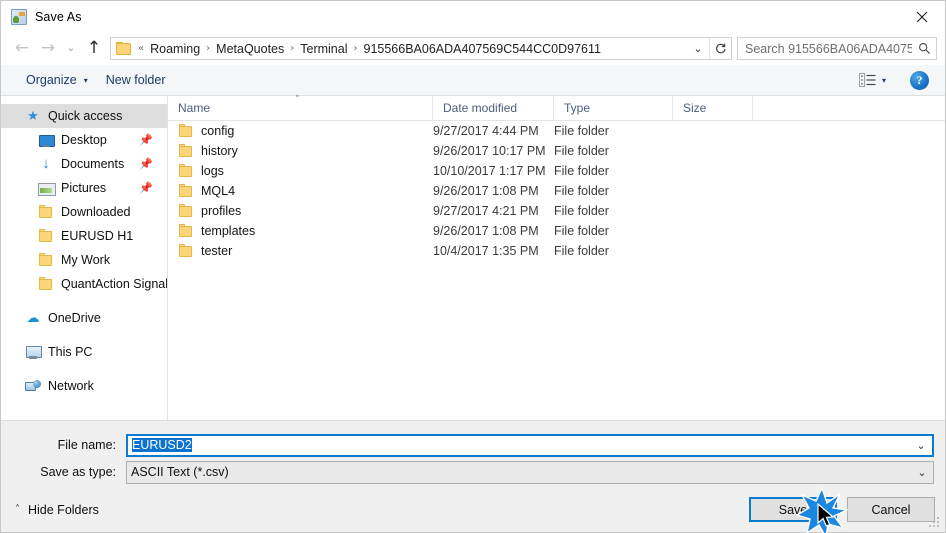 This screenshot has width=946, height=533. I want to click on file-name-row: File name: EURUSD2 ⌄, so click(473, 445).